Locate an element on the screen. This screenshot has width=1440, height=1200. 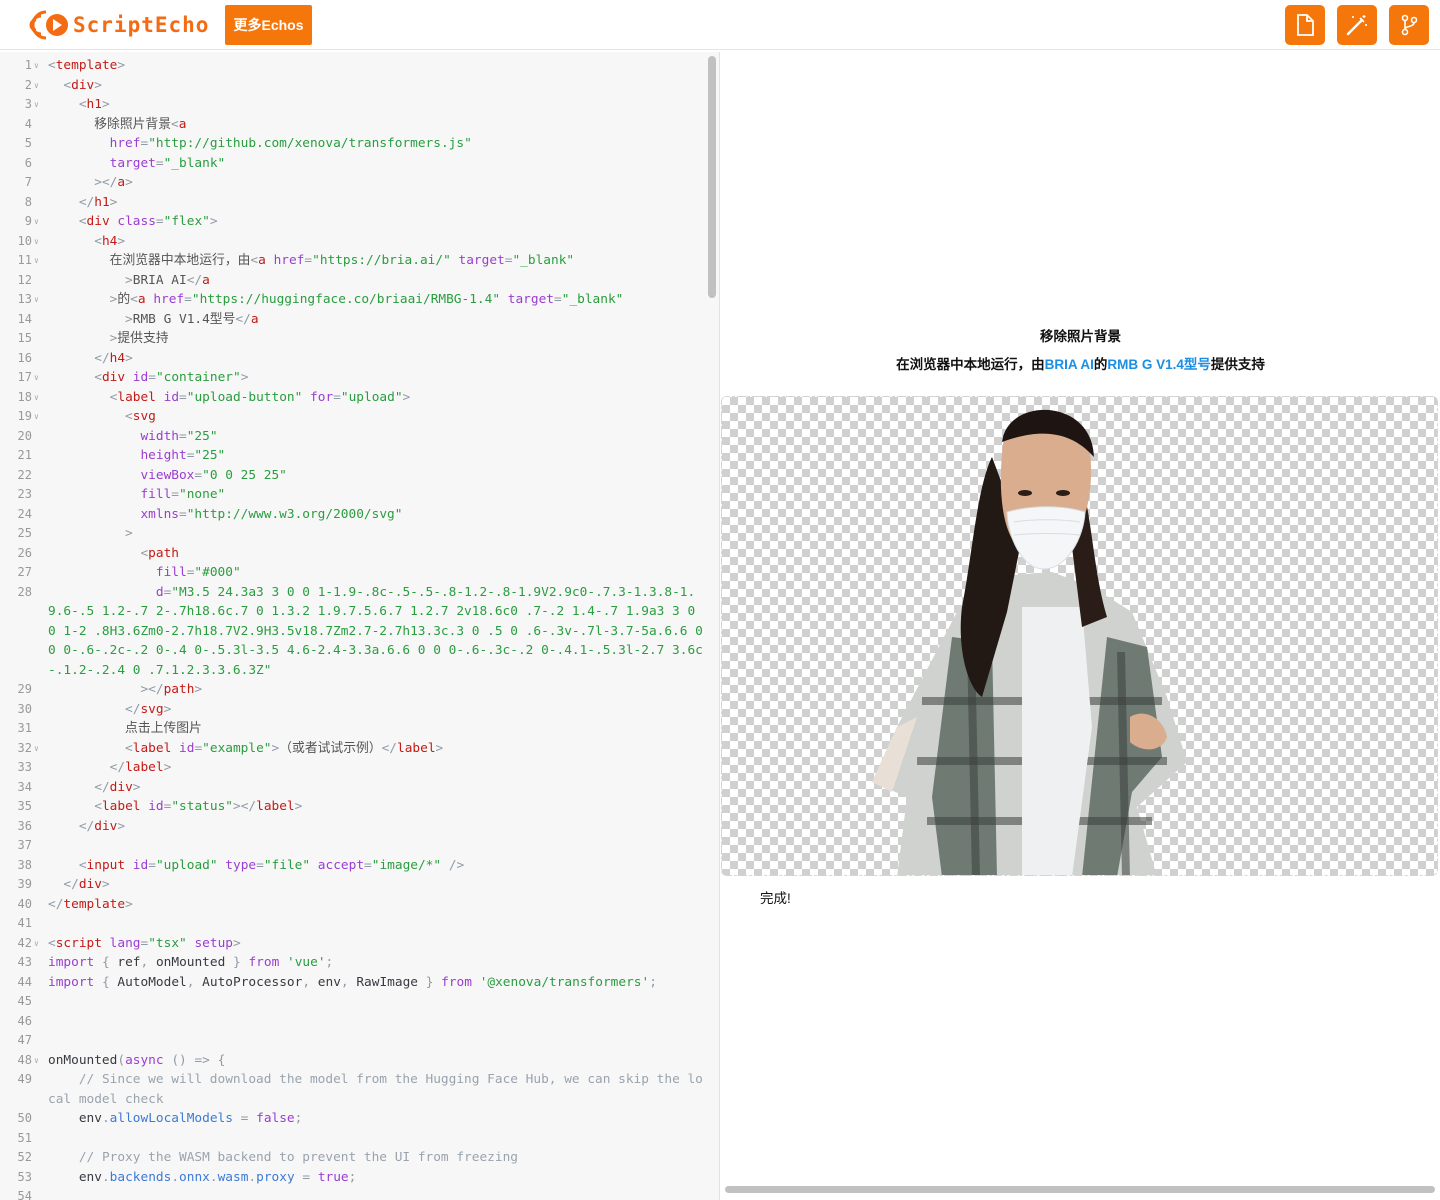
more-echos-button: 更多Echos is located at coordinates (268, 25).